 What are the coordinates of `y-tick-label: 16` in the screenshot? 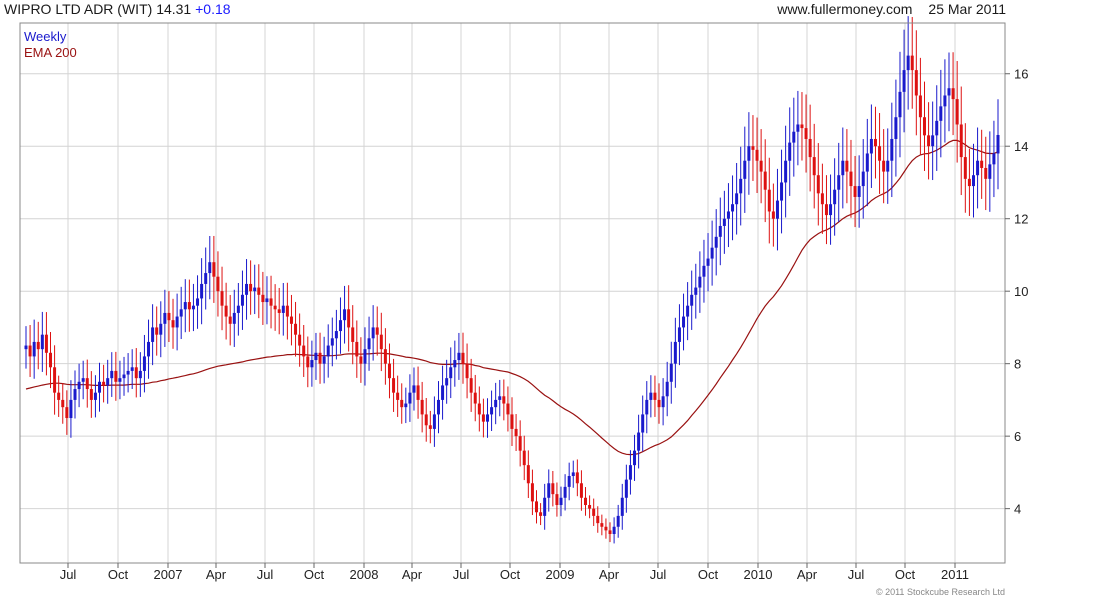 It's located at (1021, 74).